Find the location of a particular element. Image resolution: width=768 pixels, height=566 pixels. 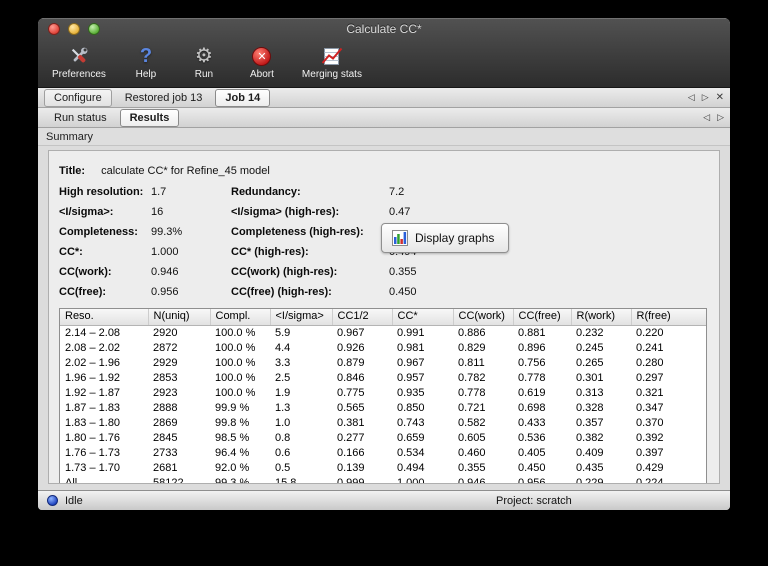

column-header: CC(work) is located at coordinates (483, 317).